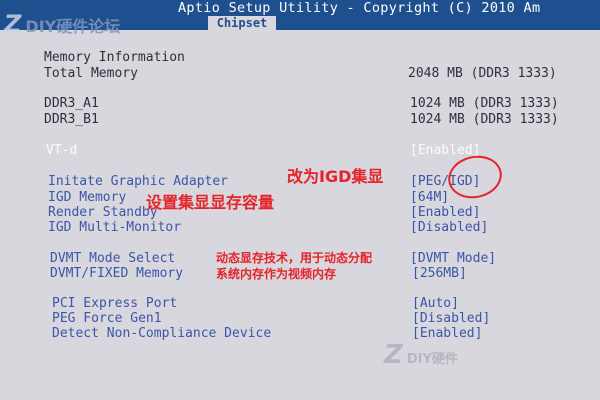 Image resolution: width=600 pixels, height=400 pixels. What do you see at coordinates (107, 318) in the screenshot?
I see `peg-force-gen1-label: PEG Force Gen1` at bounding box center [107, 318].